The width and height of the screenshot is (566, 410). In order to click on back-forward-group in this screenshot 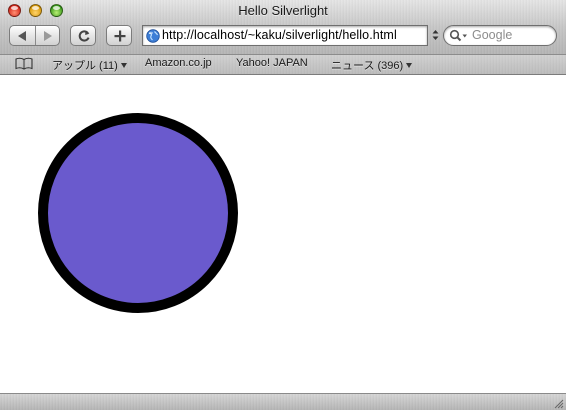, I will do `click(34, 35)`.